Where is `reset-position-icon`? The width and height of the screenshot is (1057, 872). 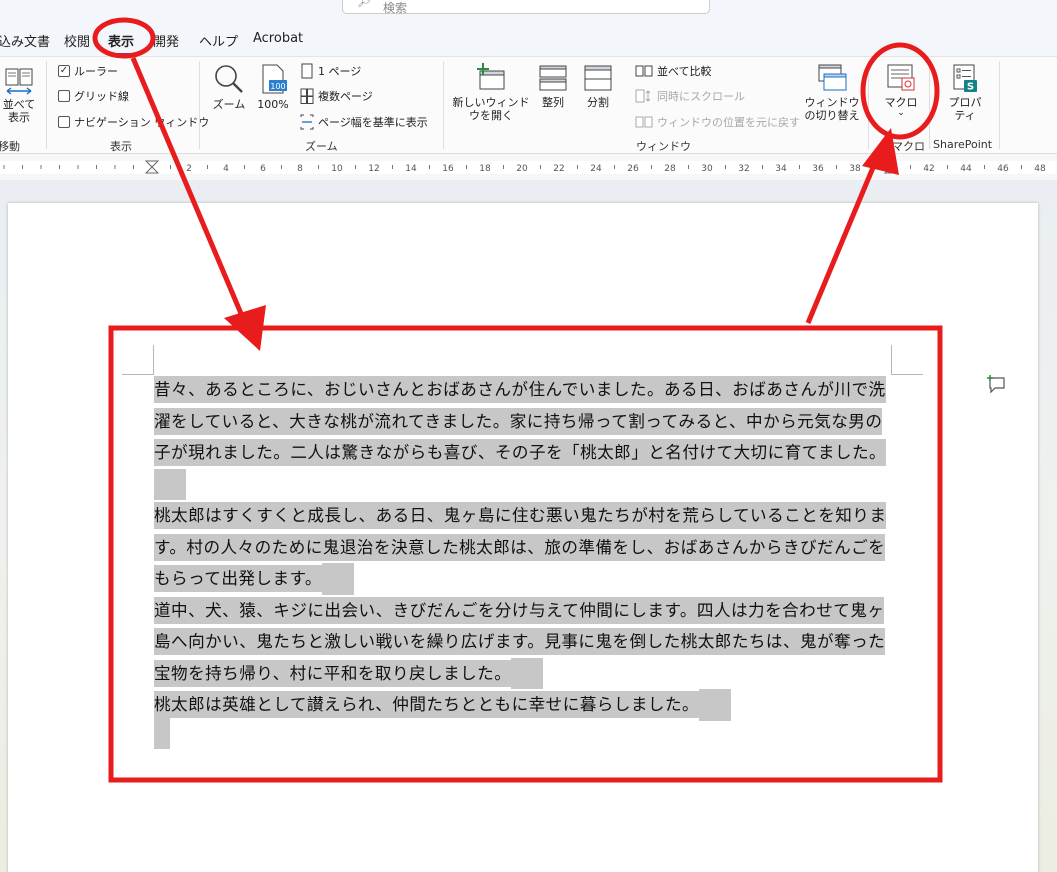
reset-position-icon is located at coordinates (644, 122).